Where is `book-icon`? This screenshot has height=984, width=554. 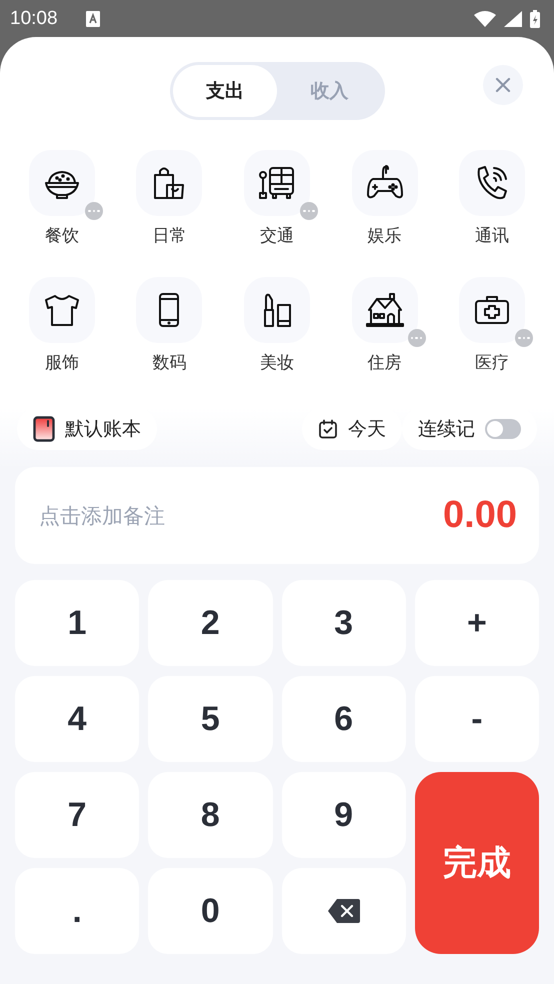
book-icon is located at coordinates (44, 429).